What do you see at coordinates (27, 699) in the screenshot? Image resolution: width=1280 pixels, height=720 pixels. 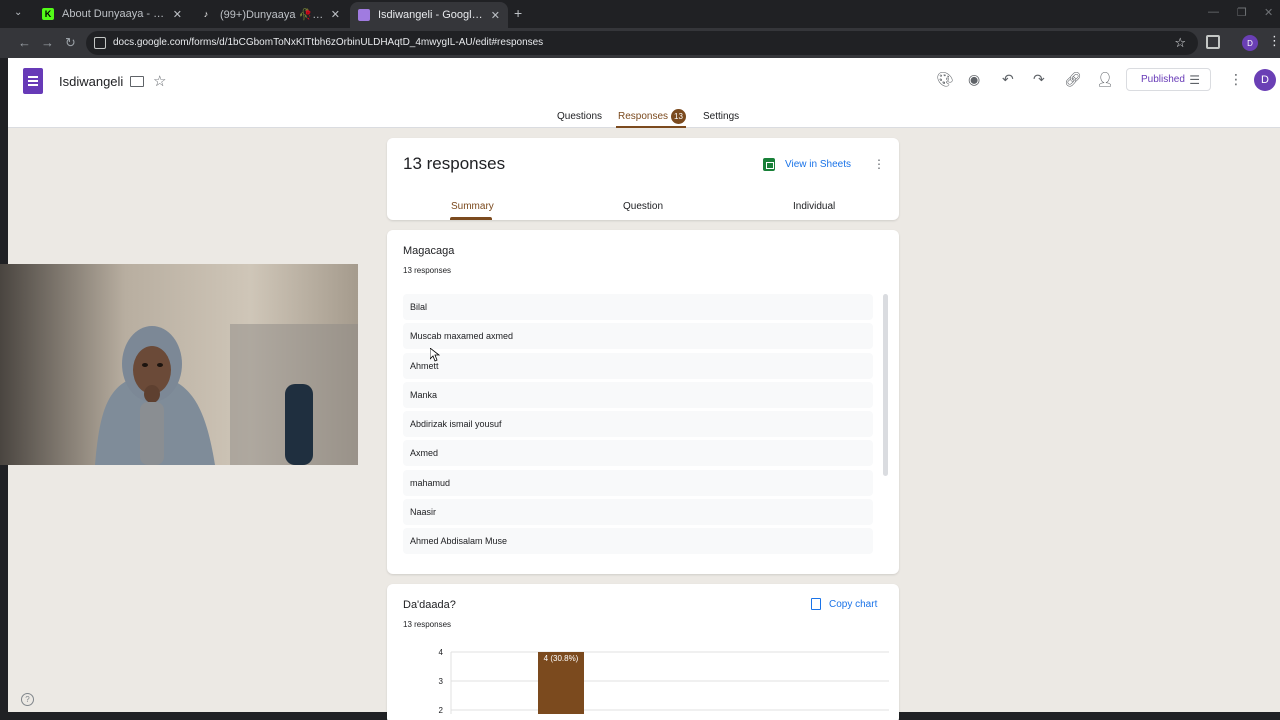 I see `help-icon: ?` at bounding box center [27, 699].